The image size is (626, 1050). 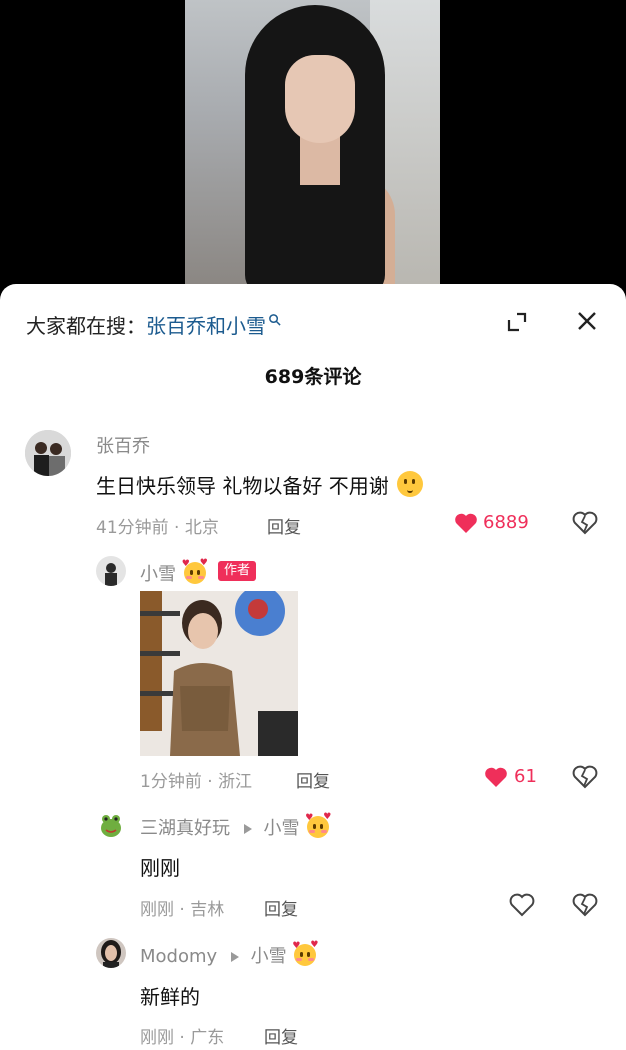 I want to click on author-badge: 作者, so click(x=237, y=571).